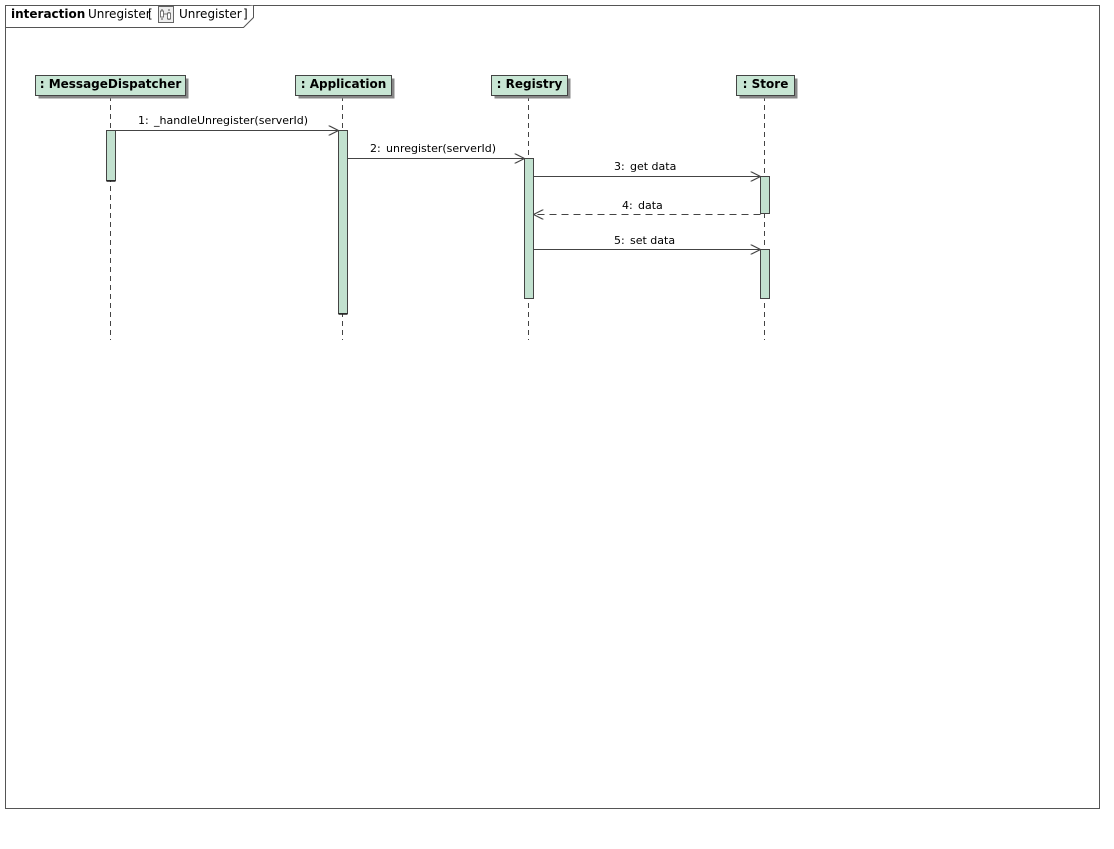  I want to click on message-number: 3:, so click(619, 166).